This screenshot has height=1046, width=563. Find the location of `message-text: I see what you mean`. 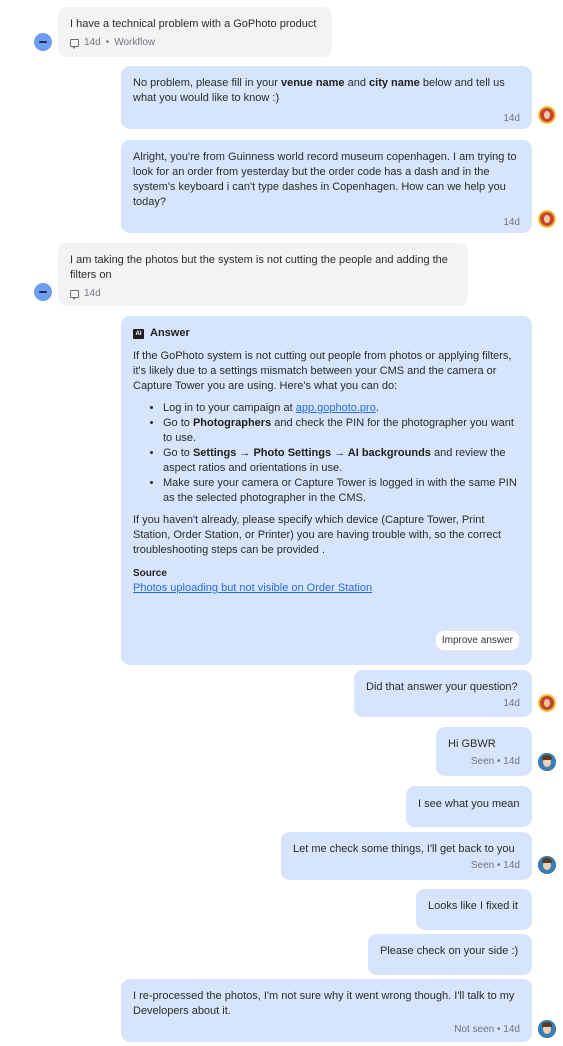

message-text: I see what you mean is located at coordinates (469, 804).